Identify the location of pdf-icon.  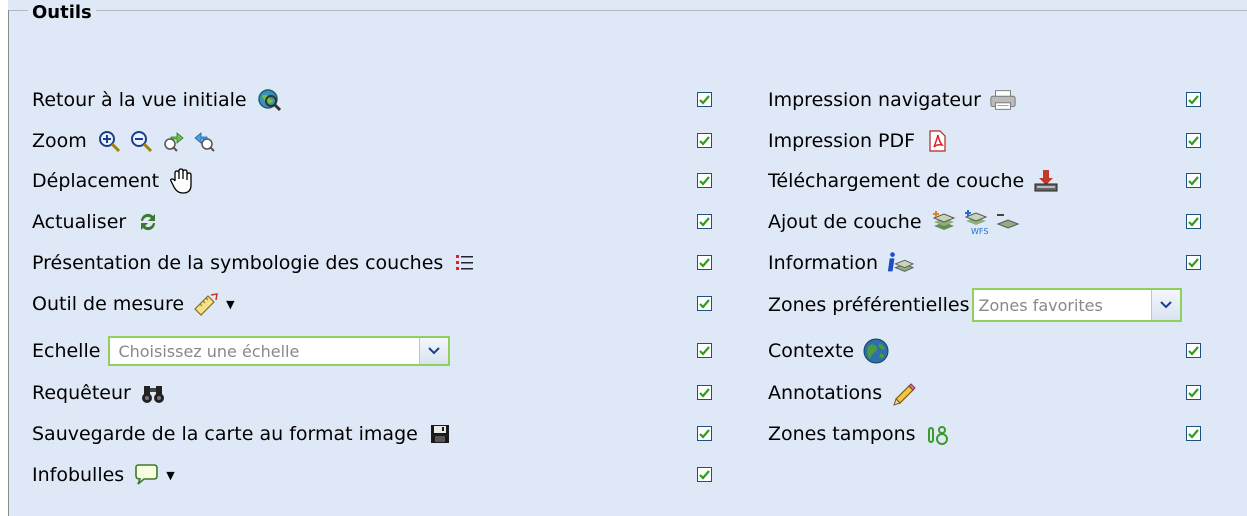
(937, 141).